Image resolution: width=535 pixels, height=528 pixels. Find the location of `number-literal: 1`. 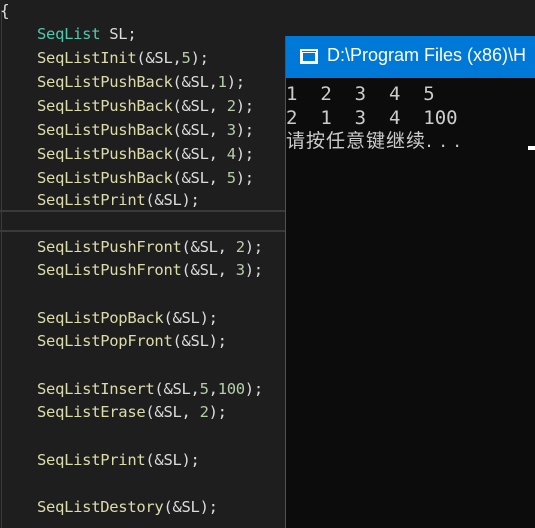

number-literal: 1 is located at coordinates (222, 82).